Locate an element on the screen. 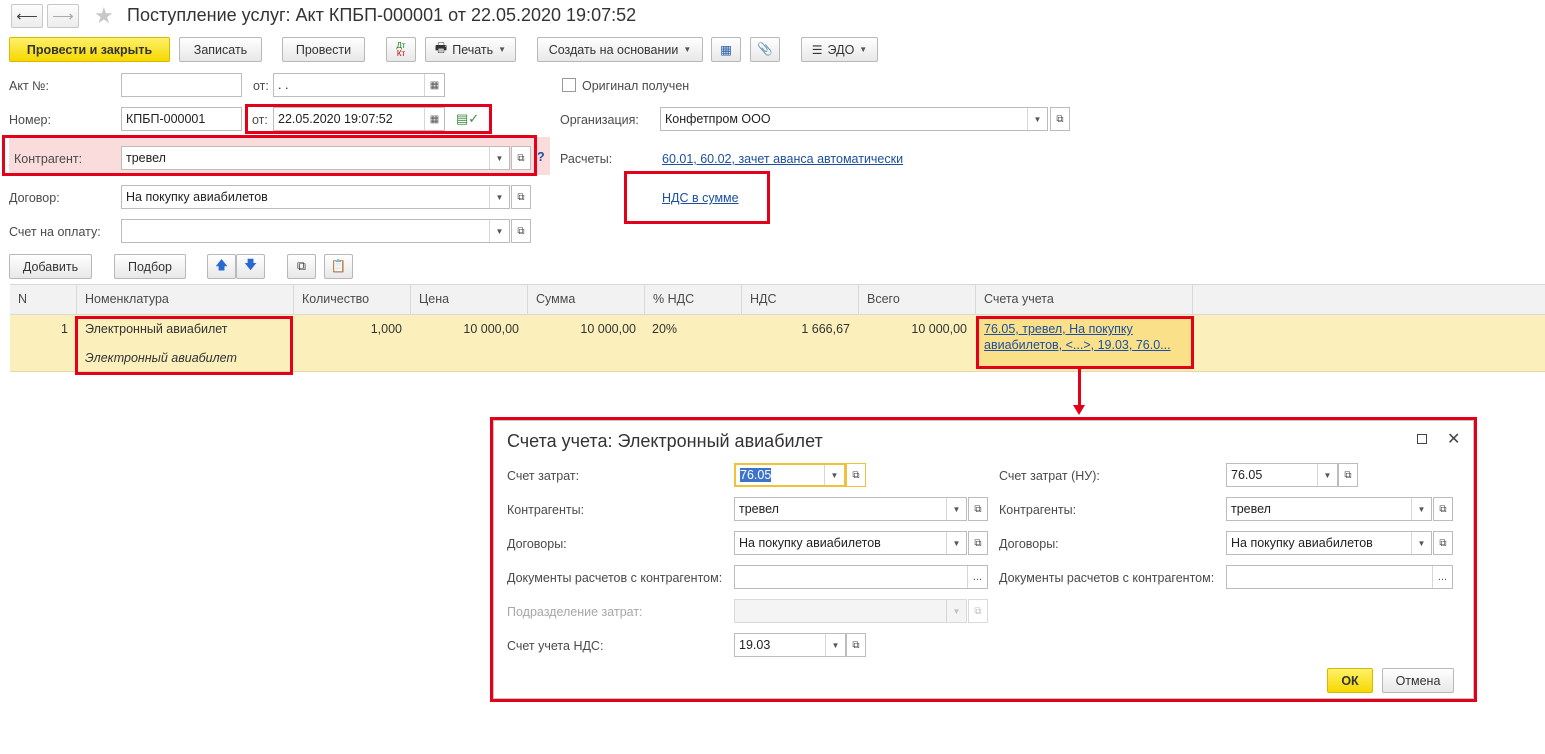 This screenshot has height=754, width=1545. row-qty: 1,000 is located at coordinates (348, 329).